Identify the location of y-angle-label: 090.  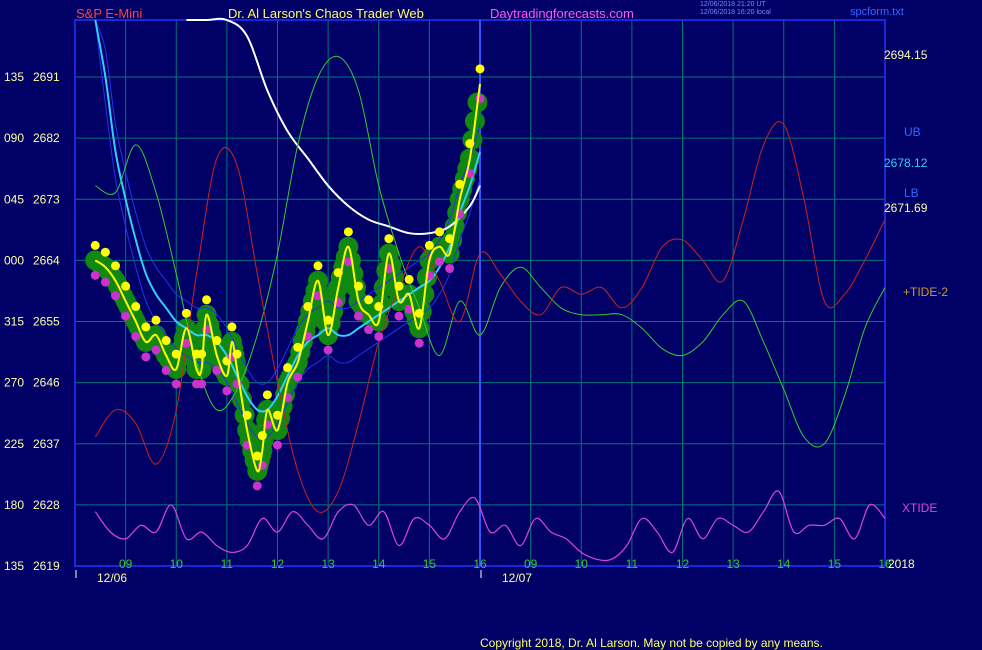
(14, 138).